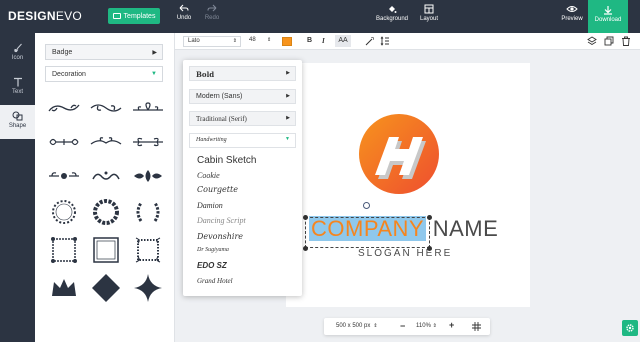  Describe the element at coordinates (608, 10) in the screenshot. I see `download-icon` at that location.